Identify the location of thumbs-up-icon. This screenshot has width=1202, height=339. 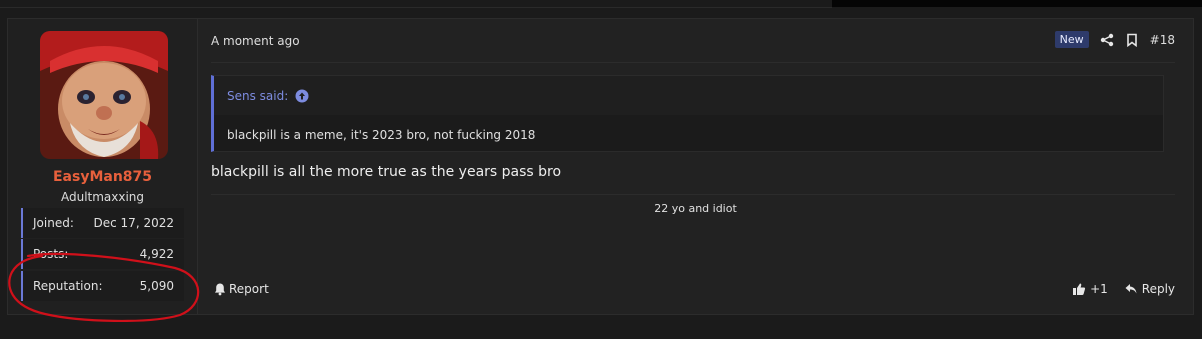
(1079, 289).